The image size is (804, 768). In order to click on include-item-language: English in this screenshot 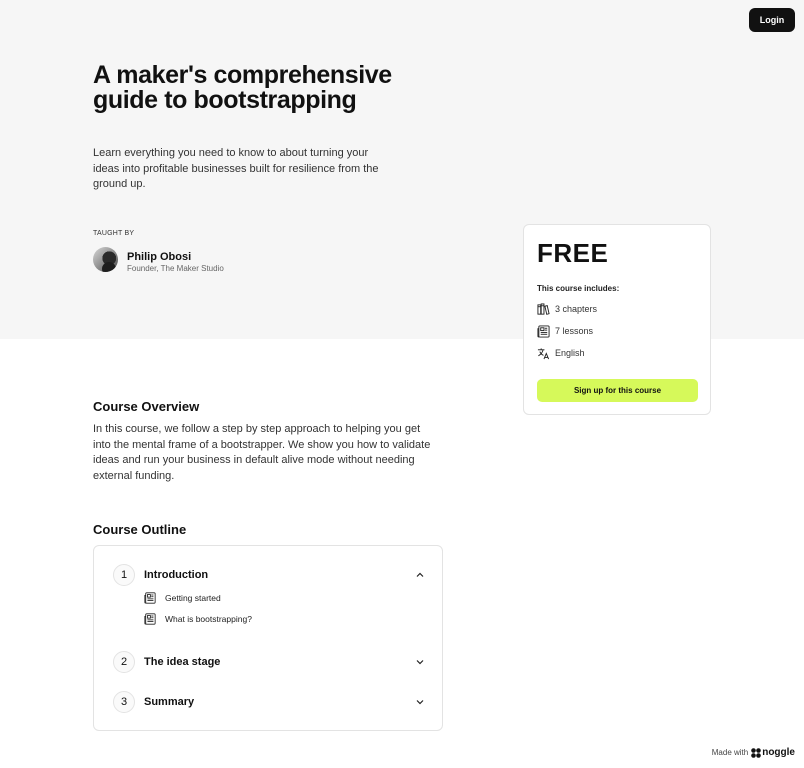, I will do `click(561, 353)`.